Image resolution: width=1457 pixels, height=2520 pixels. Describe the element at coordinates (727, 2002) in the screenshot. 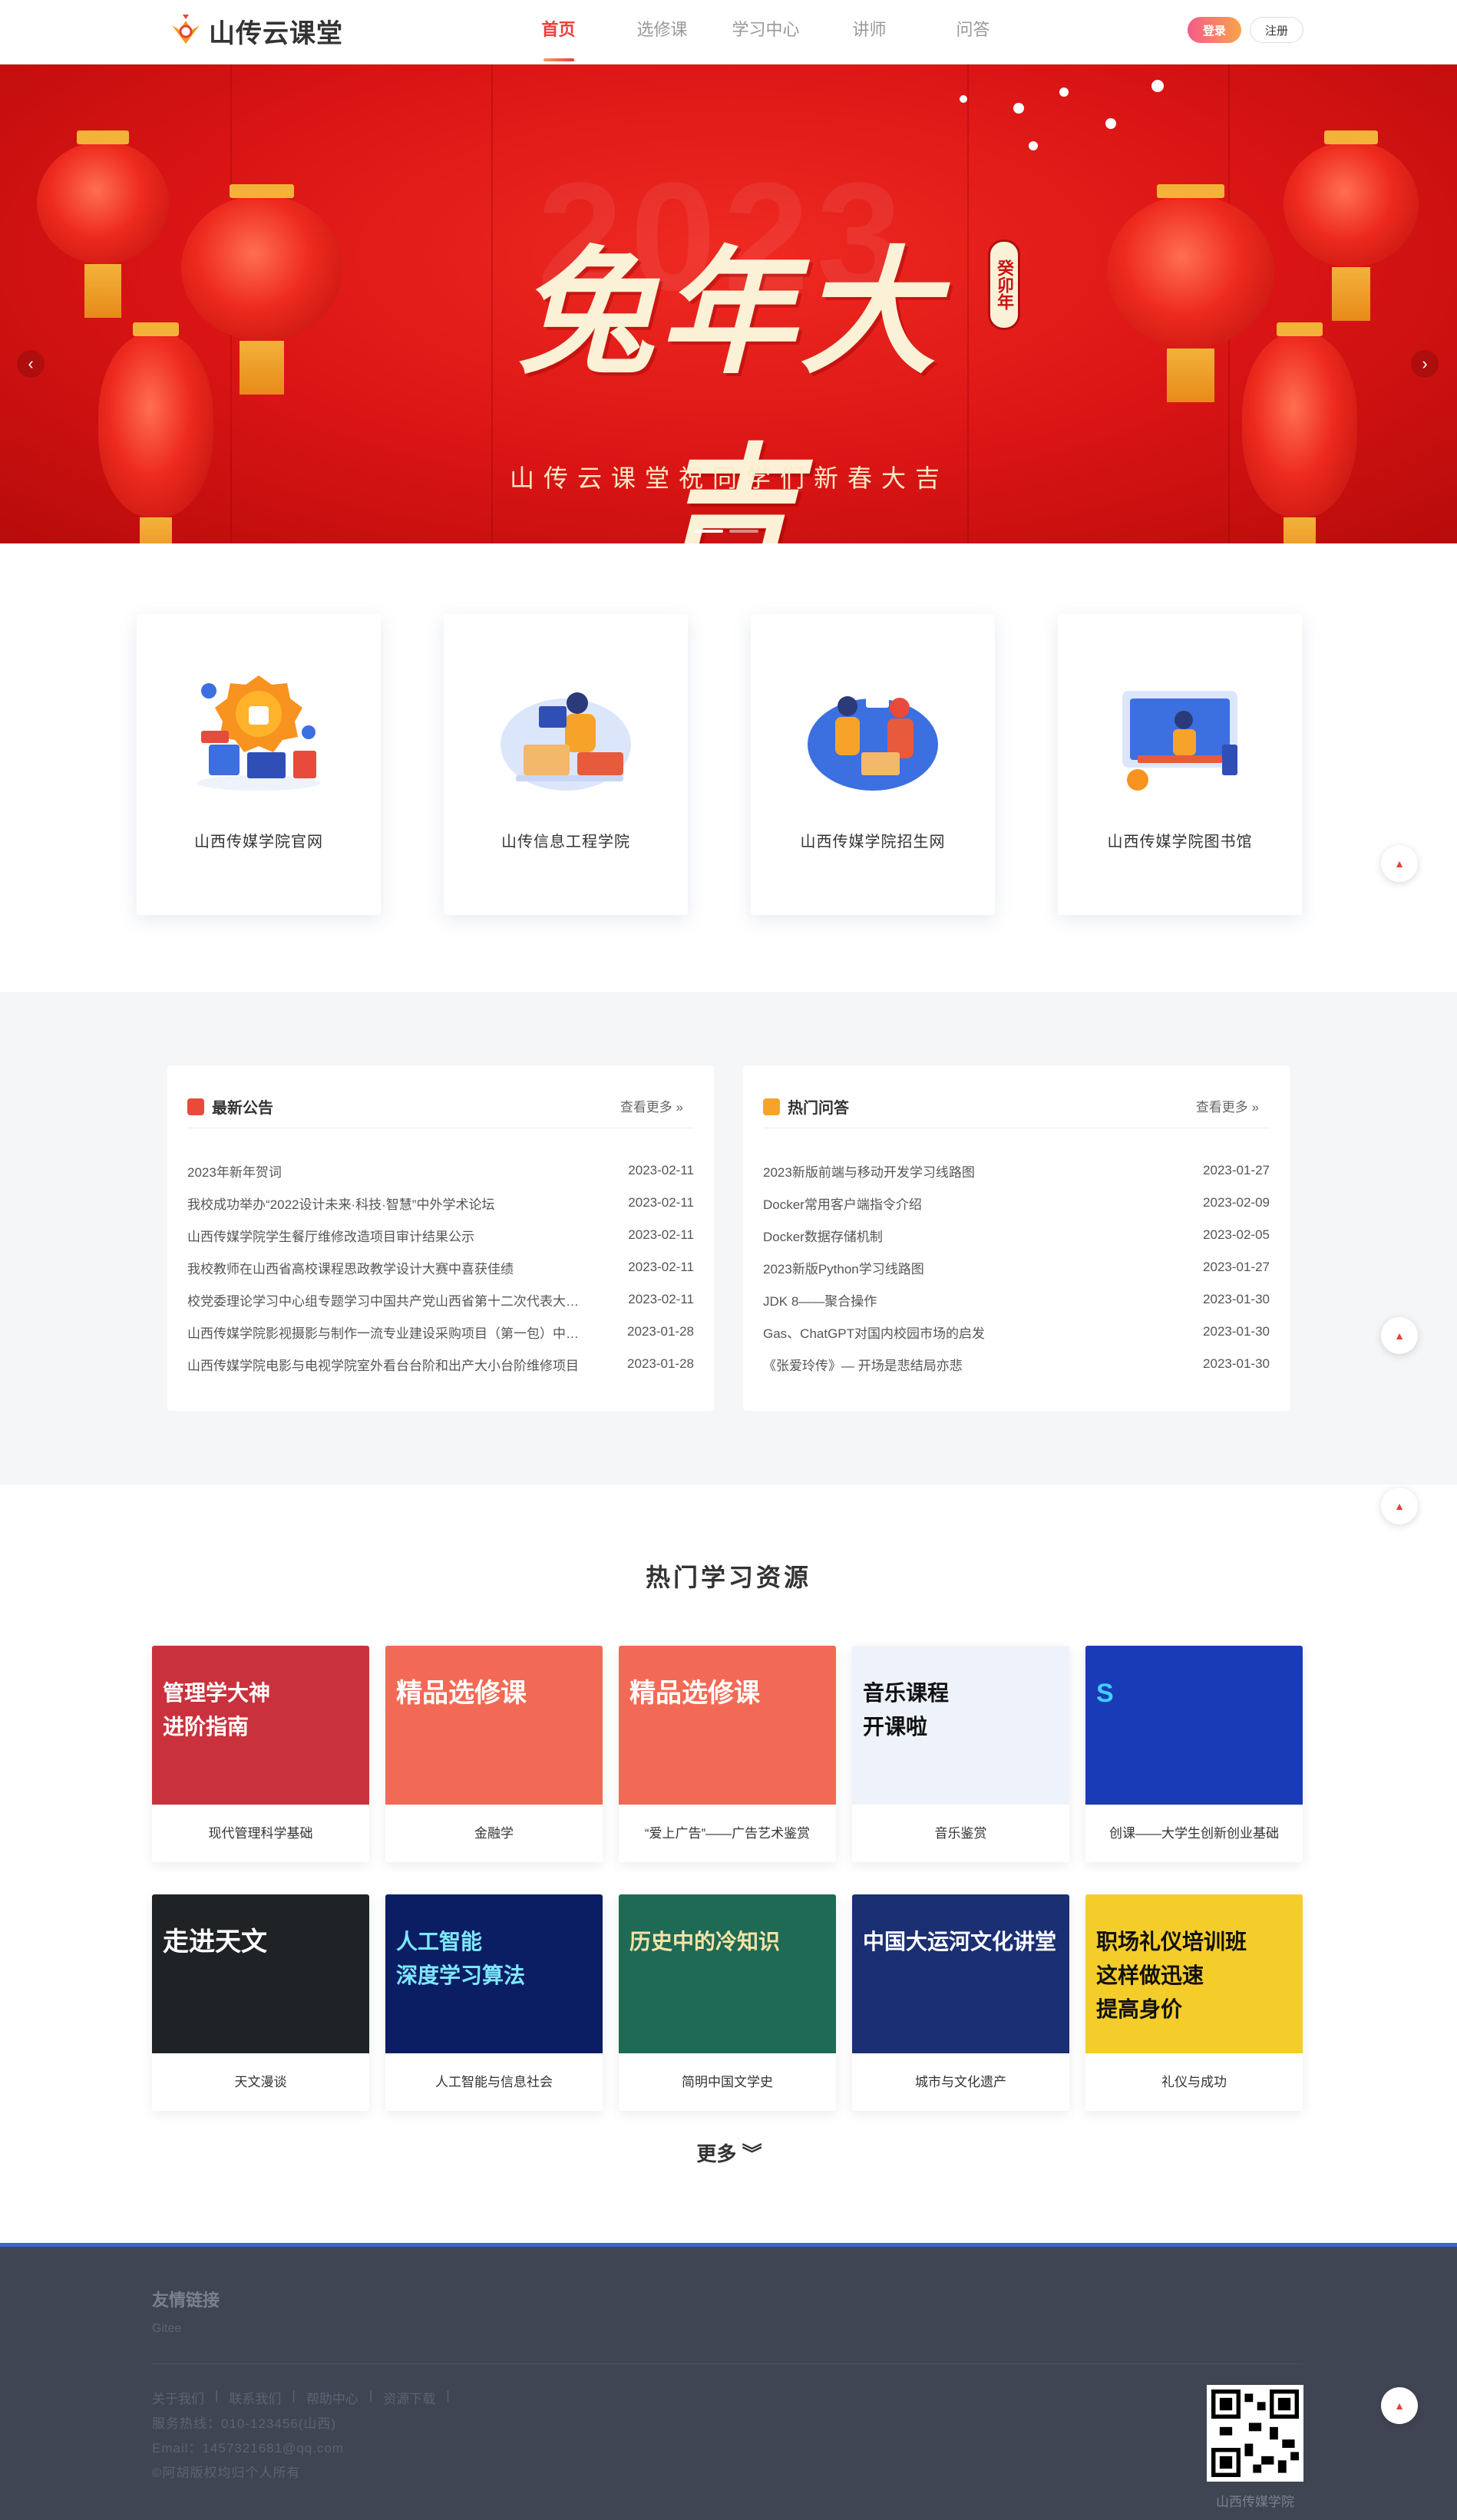

I see `resource-card: 历史中的冷知识 简明中国文学史` at that location.